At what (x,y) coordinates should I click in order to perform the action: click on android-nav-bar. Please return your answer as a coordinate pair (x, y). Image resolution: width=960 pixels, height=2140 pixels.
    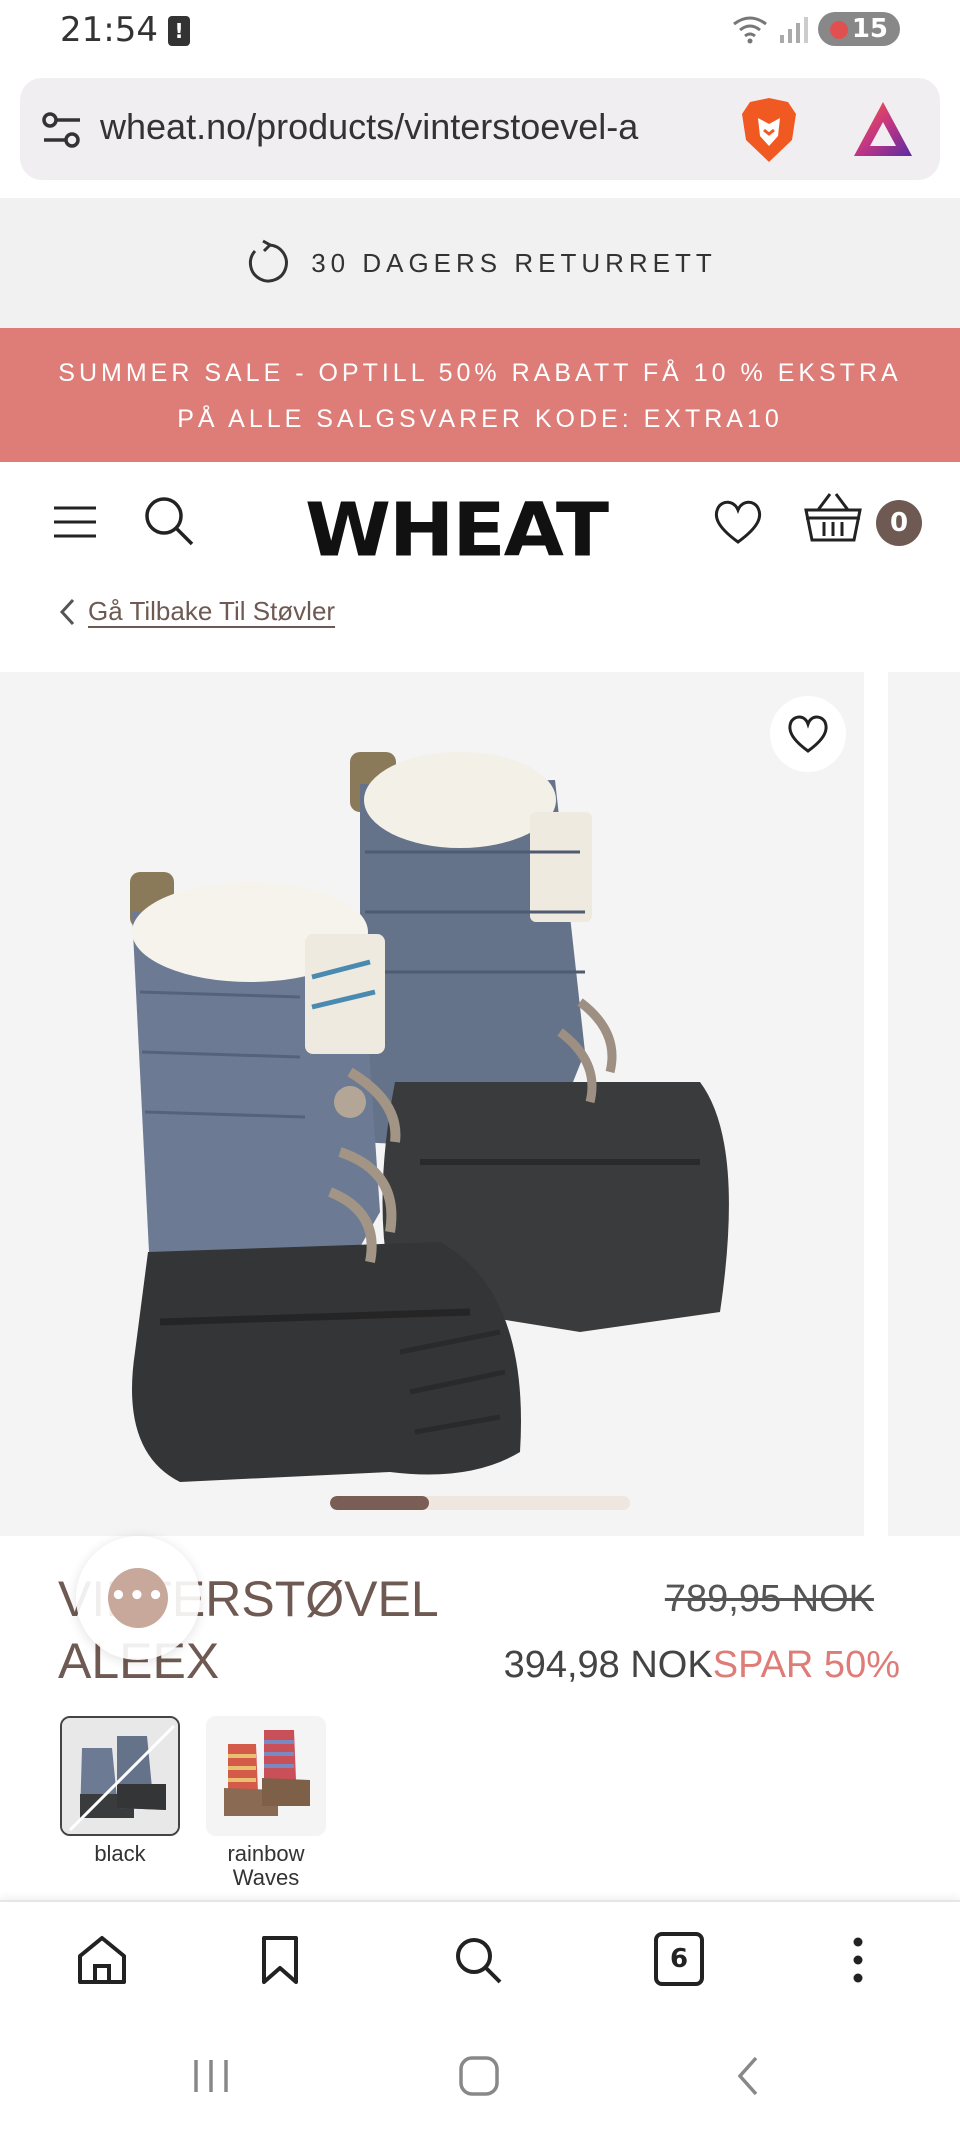
    Looking at the image, I should click on (480, 2075).